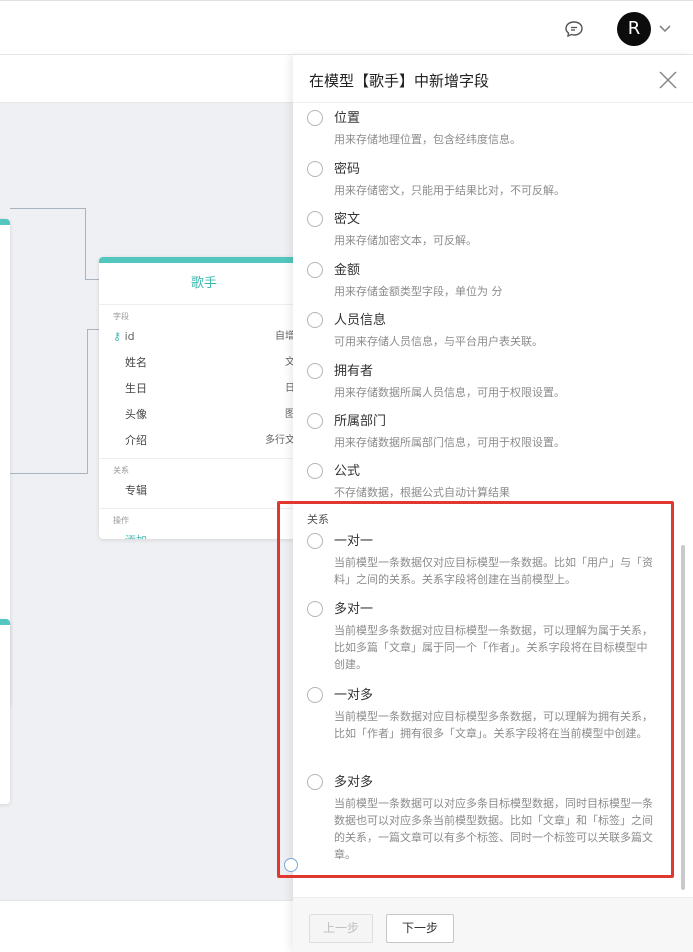  What do you see at coordinates (449, 190) in the screenshot?
I see `option-desc: 用来存储密文，只能用于结果比对，不可反解。` at bounding box center [449, 190].